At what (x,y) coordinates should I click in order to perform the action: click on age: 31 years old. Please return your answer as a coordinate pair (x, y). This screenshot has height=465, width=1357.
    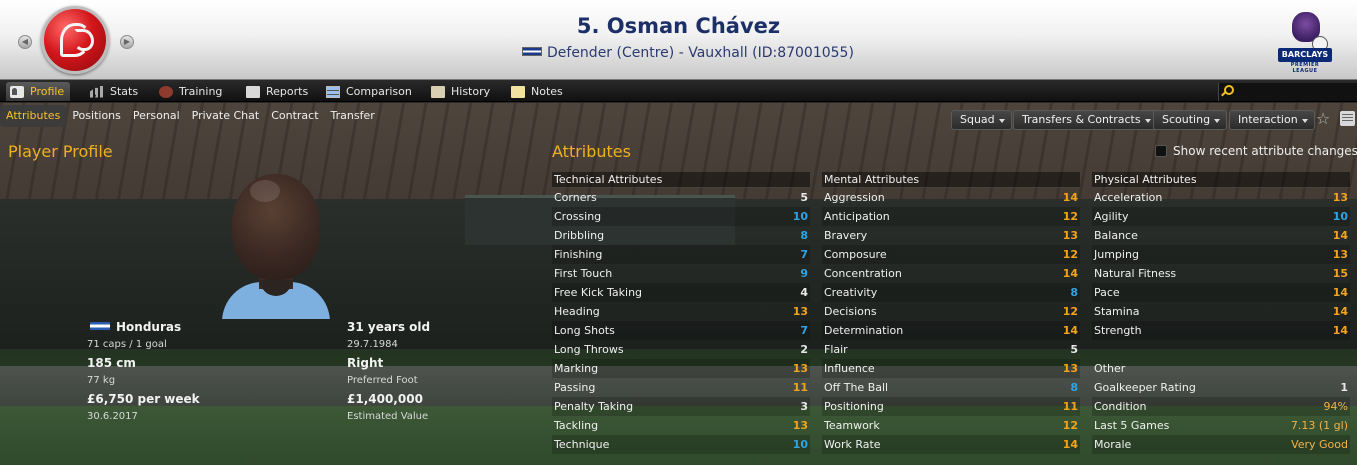
    Looking at the image, I should click on (389, 327).